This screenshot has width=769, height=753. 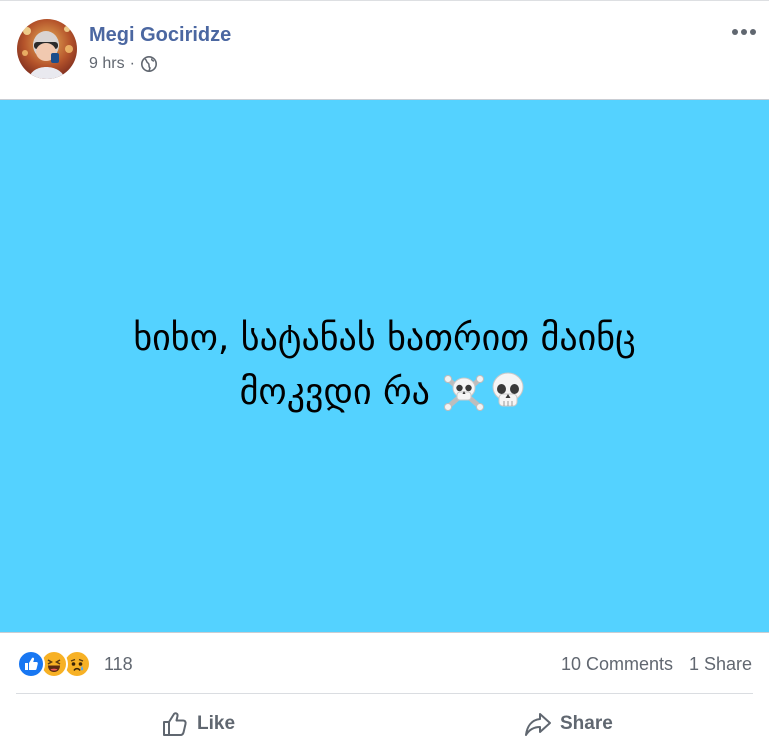 What do you see at coordinates (464, 391) in the screenshot?
I see `skull-and-crossbones-emoji` at bounding box center [464, 391].